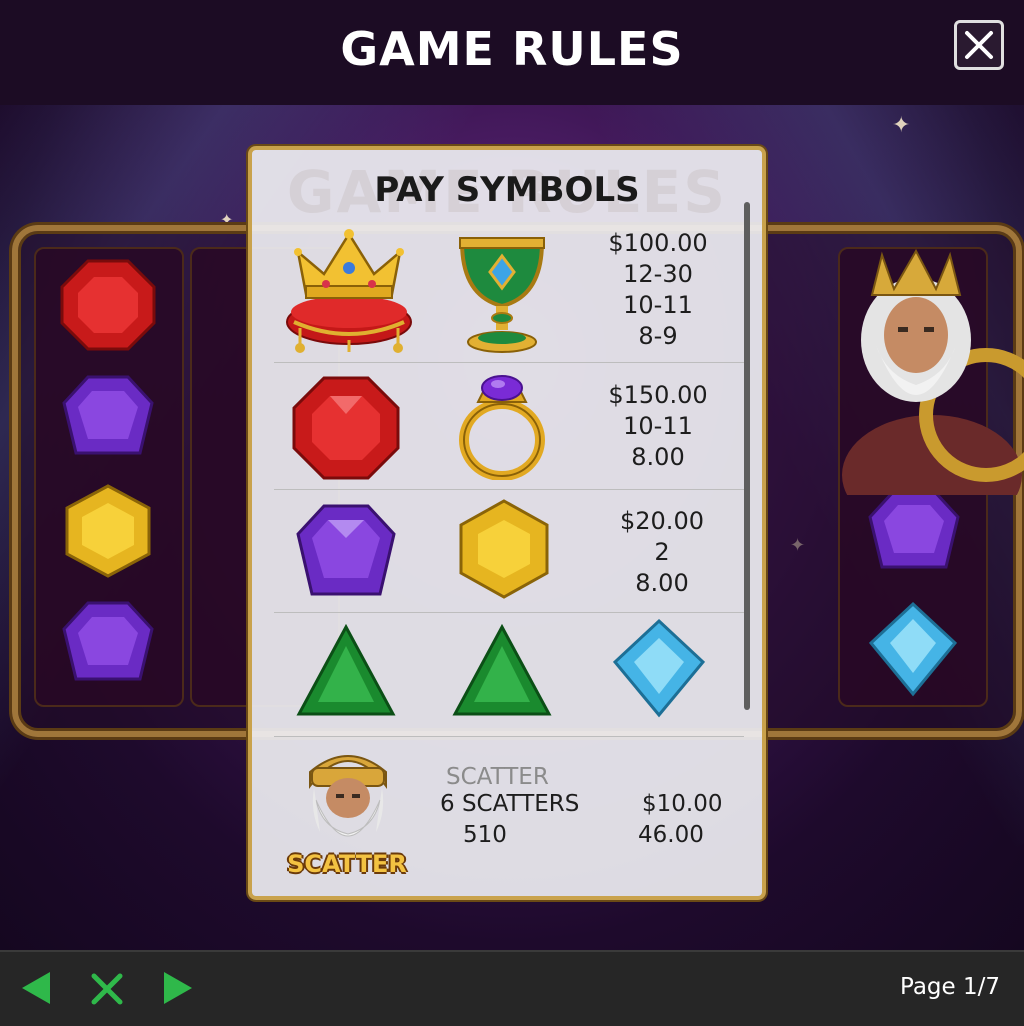  What do you see at coordinates (658, 336) in the screenshot?
I see `payout-value: 8-9` at bounding box center [658, 336].